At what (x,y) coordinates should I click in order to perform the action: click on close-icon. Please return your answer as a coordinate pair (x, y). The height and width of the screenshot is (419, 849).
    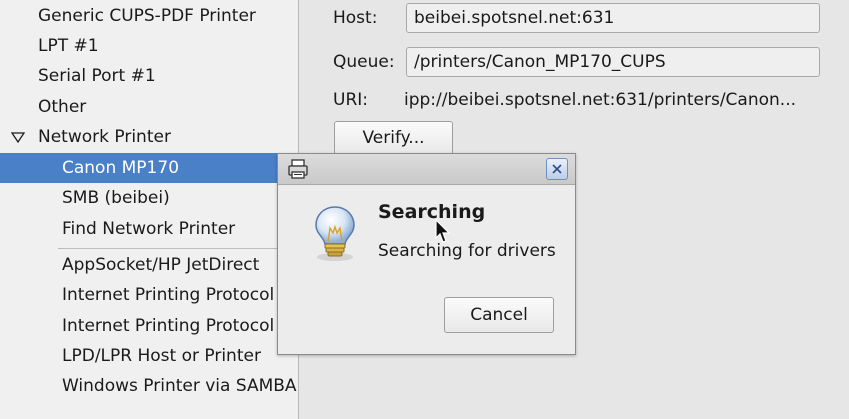
    Looking at the image, I should click on (557, 169).